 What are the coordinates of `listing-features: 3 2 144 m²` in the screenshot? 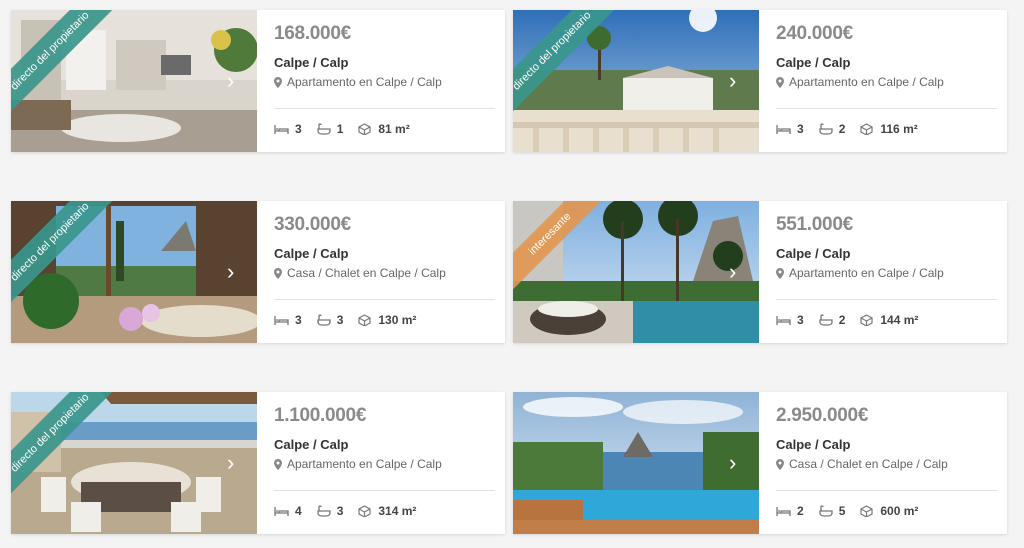 It's located at (854, 320).